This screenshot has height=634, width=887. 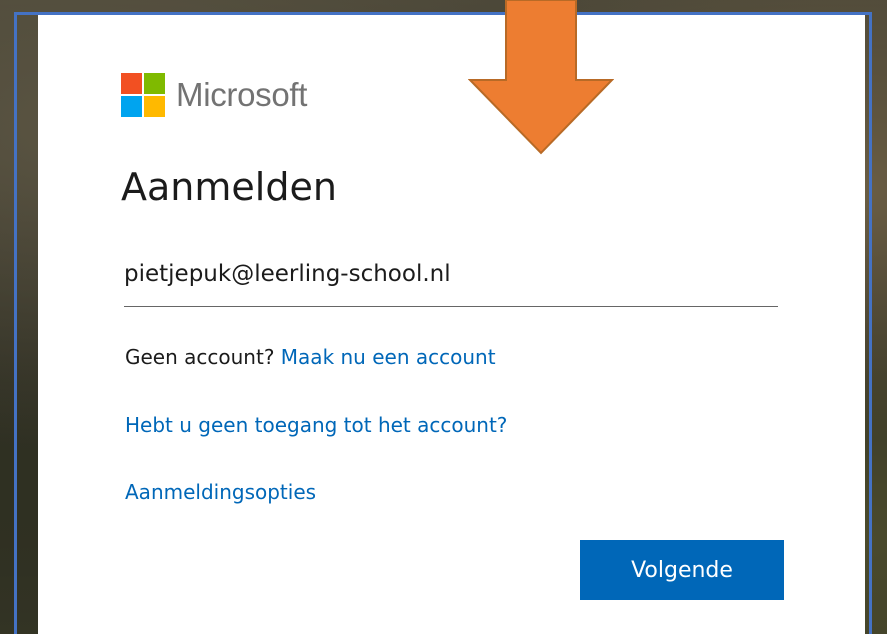 I want to click on page-title: Aanmelden, so click(x=229, y=187).